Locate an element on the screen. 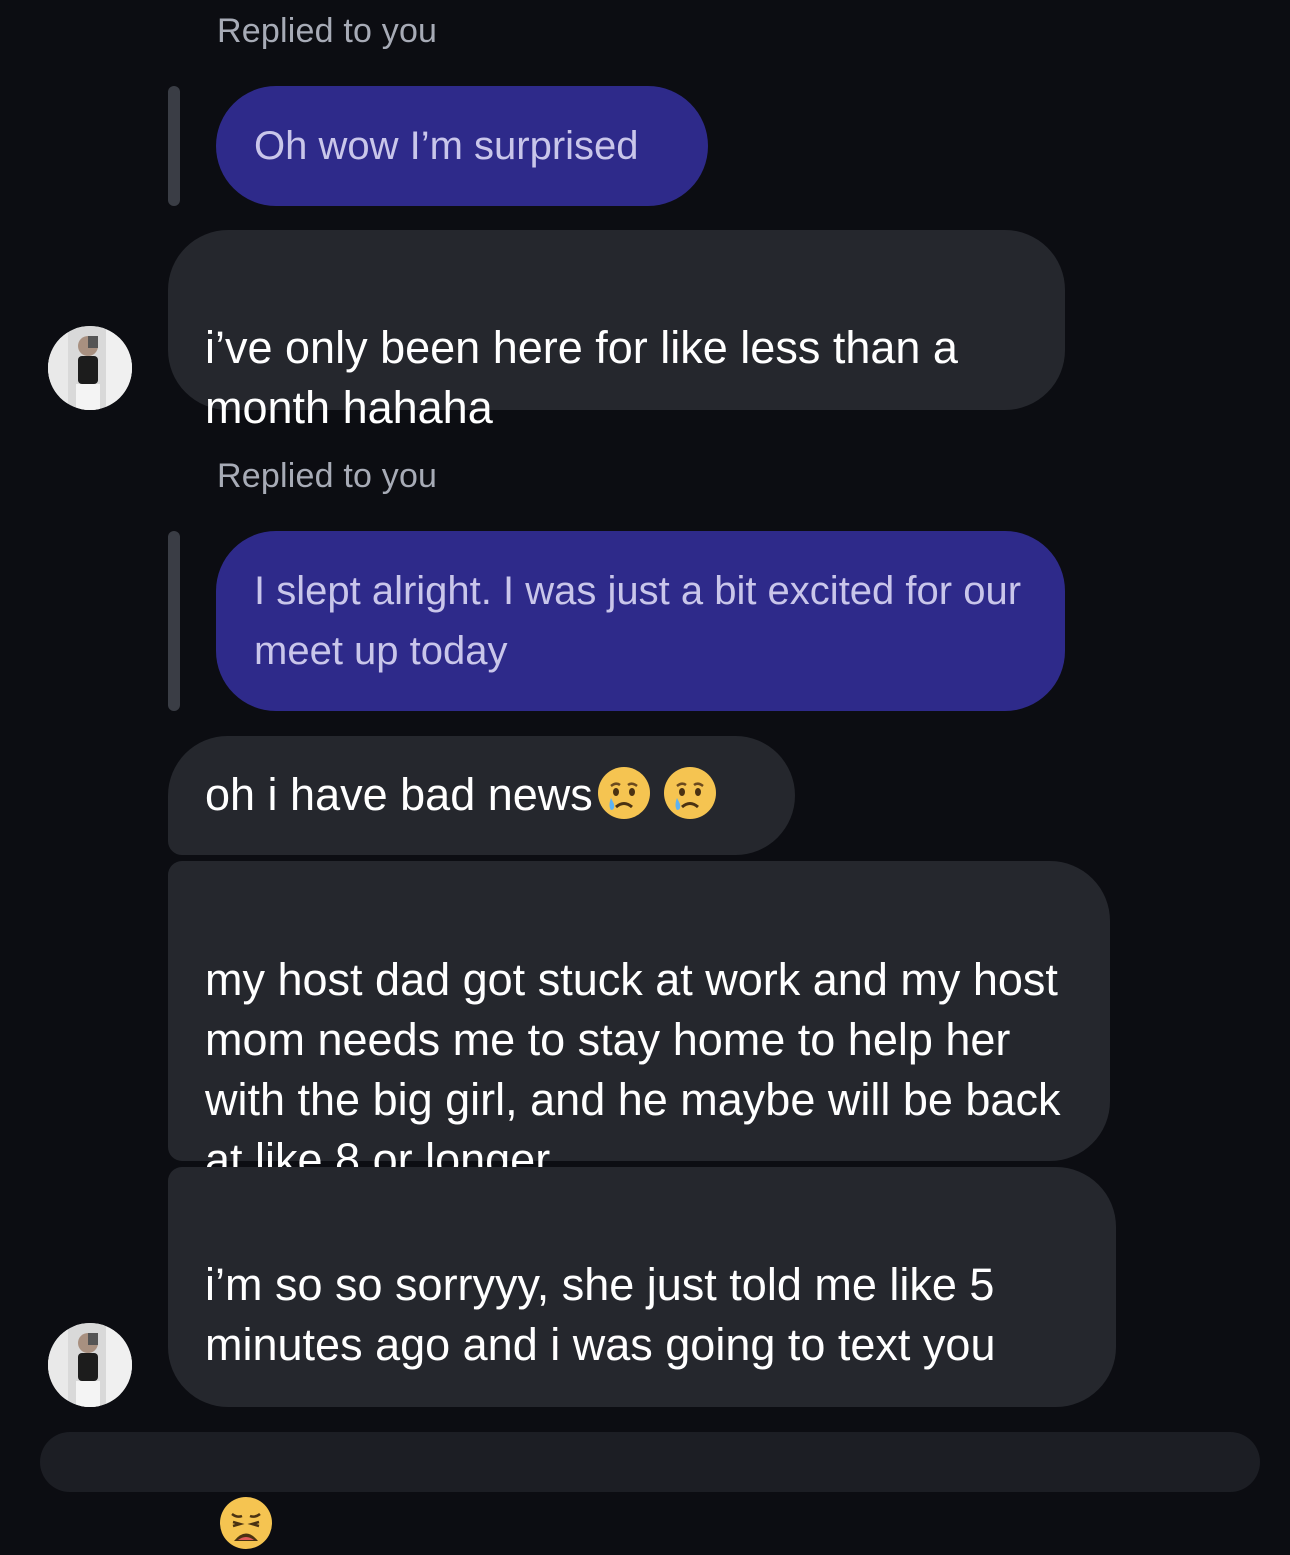 This screenshot has height=1555, width=1290. quoted-message: Oh wow I’m surprised is located at coordinates (462, 146).